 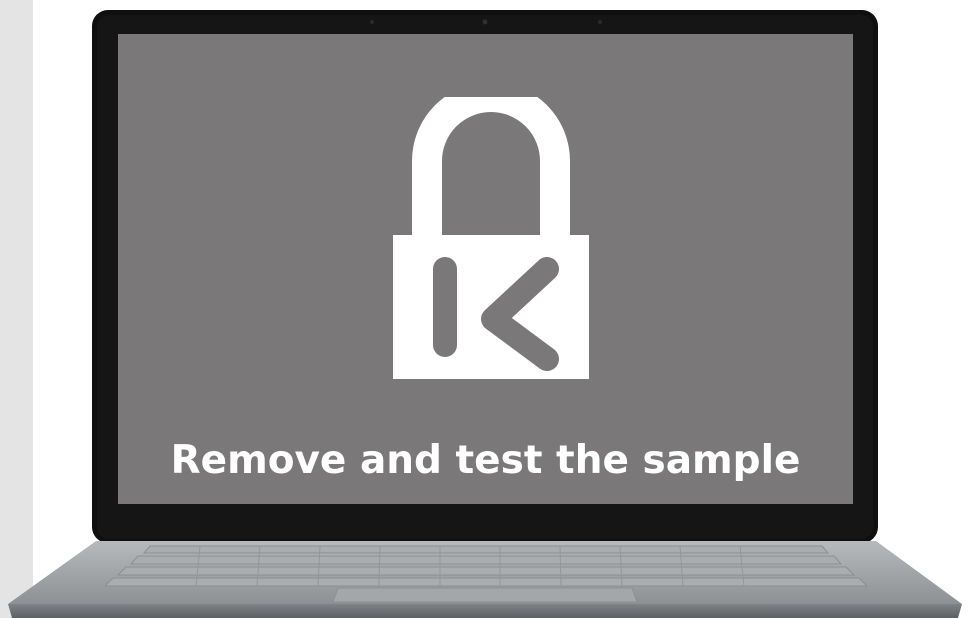 What do you see at coordinates (491, 168) in the screenshot?
I see `lock-shackle` at bounding box center [491, 168].